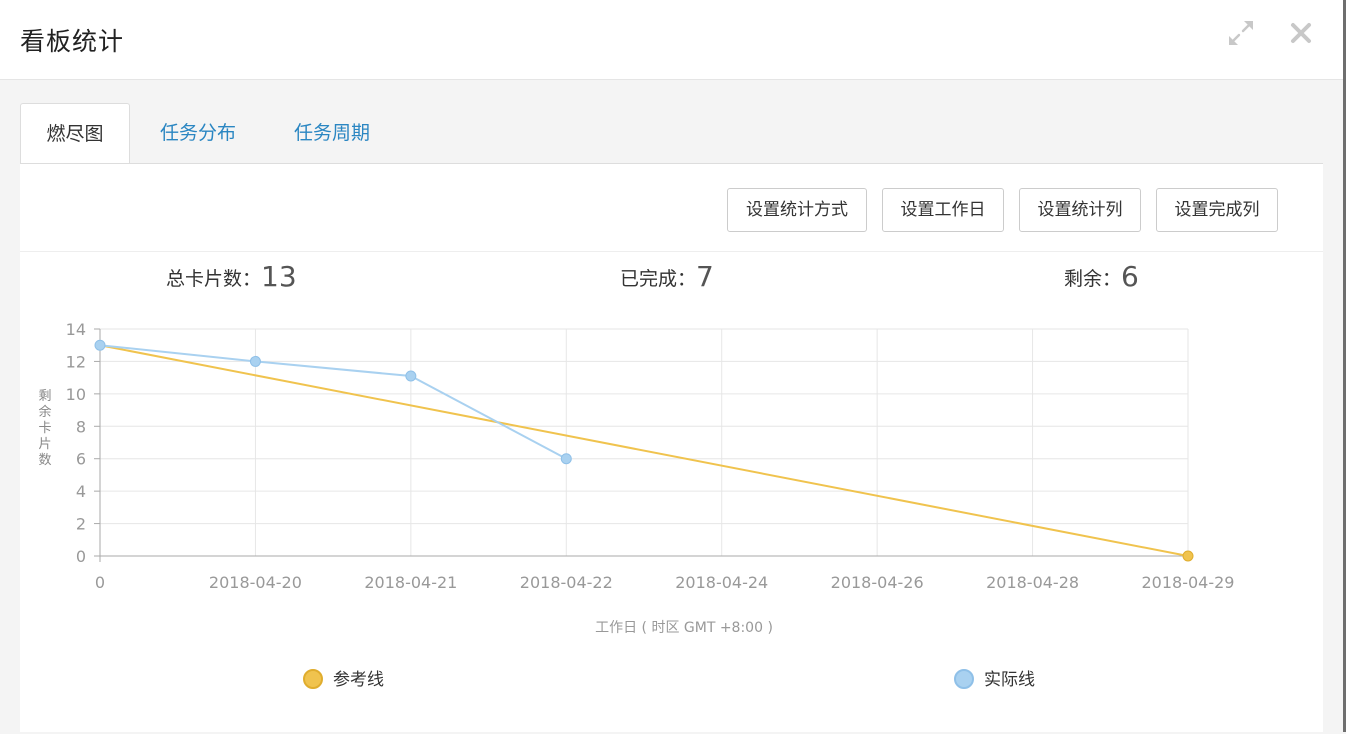 The height and width of the screenshot is (734, 1346). I want to click on stat-done: 已完成：7, so click(667, 276).